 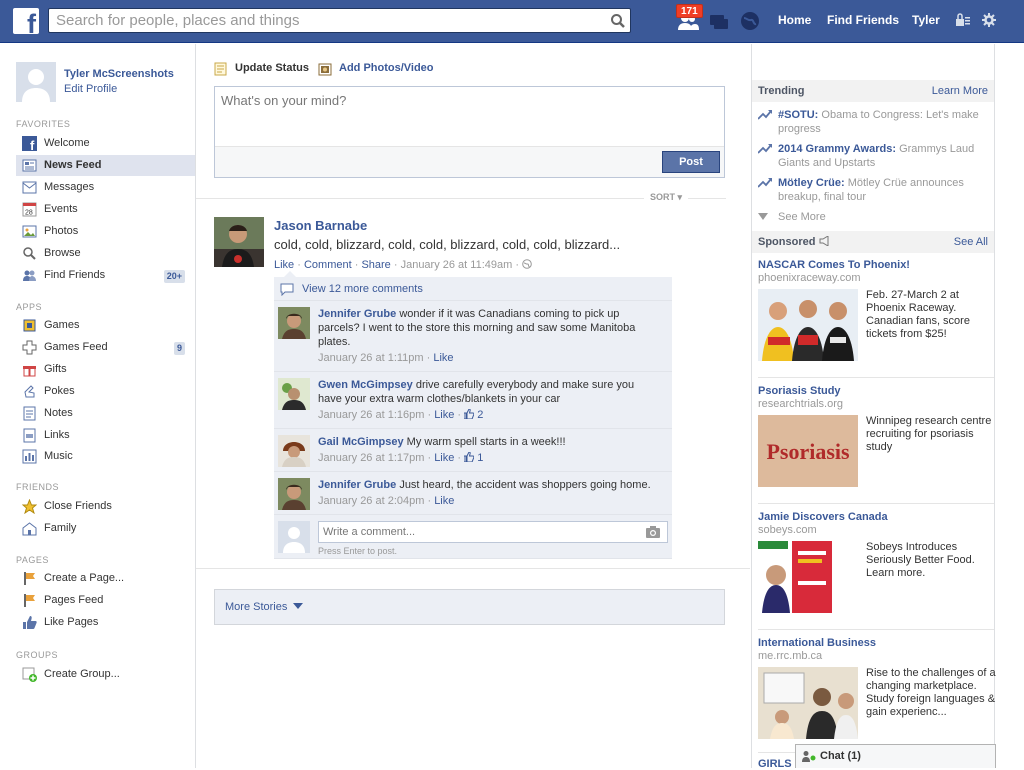 I want to click on gear-icon, so click(x=989, y=20).